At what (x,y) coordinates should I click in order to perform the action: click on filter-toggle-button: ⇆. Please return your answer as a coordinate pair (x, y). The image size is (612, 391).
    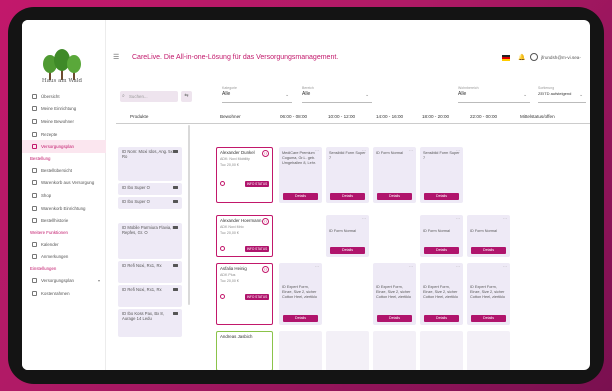
    Looking at the image, I should click on (186, 96).